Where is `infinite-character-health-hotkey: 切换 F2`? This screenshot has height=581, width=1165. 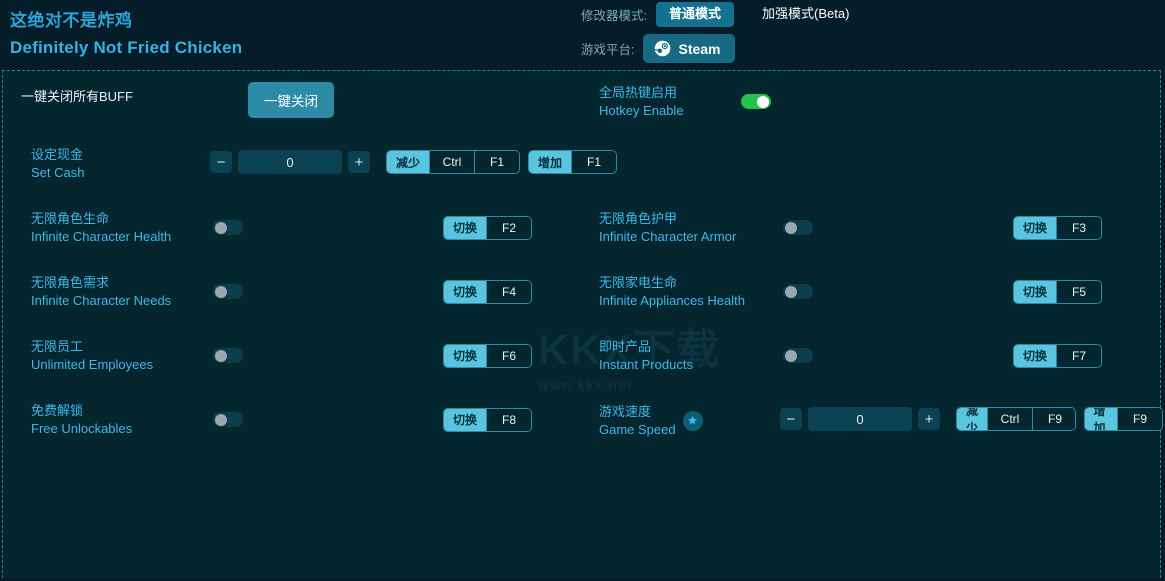 infinite-character-health-hotkey: 切换 F2 is located at coordinates (488, 227).